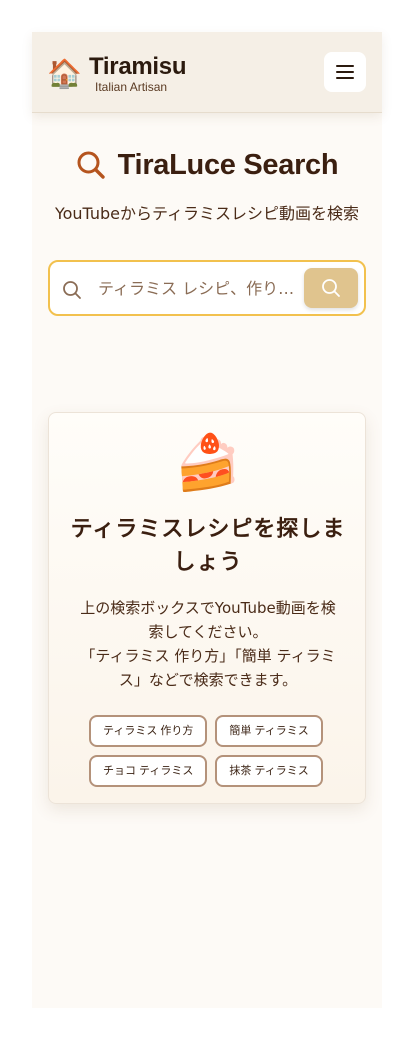  I want to click on search-submit-button, so click(331, 288).